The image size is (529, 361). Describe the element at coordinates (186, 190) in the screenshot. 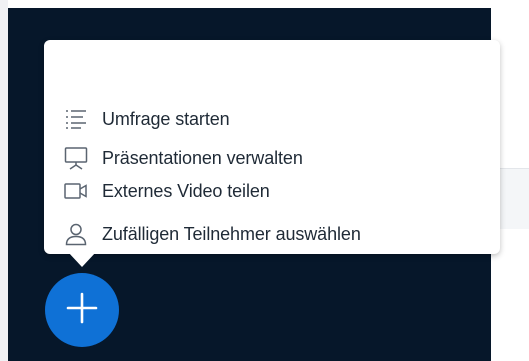

I see `menu-item-label: Externes Video teilen` at that location.